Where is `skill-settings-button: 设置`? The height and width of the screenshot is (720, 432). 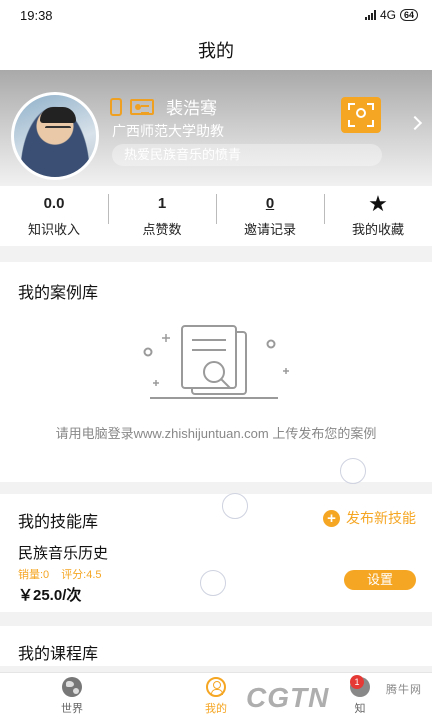
skill-settings-button: 设置 is located at coordinates (380, 580).